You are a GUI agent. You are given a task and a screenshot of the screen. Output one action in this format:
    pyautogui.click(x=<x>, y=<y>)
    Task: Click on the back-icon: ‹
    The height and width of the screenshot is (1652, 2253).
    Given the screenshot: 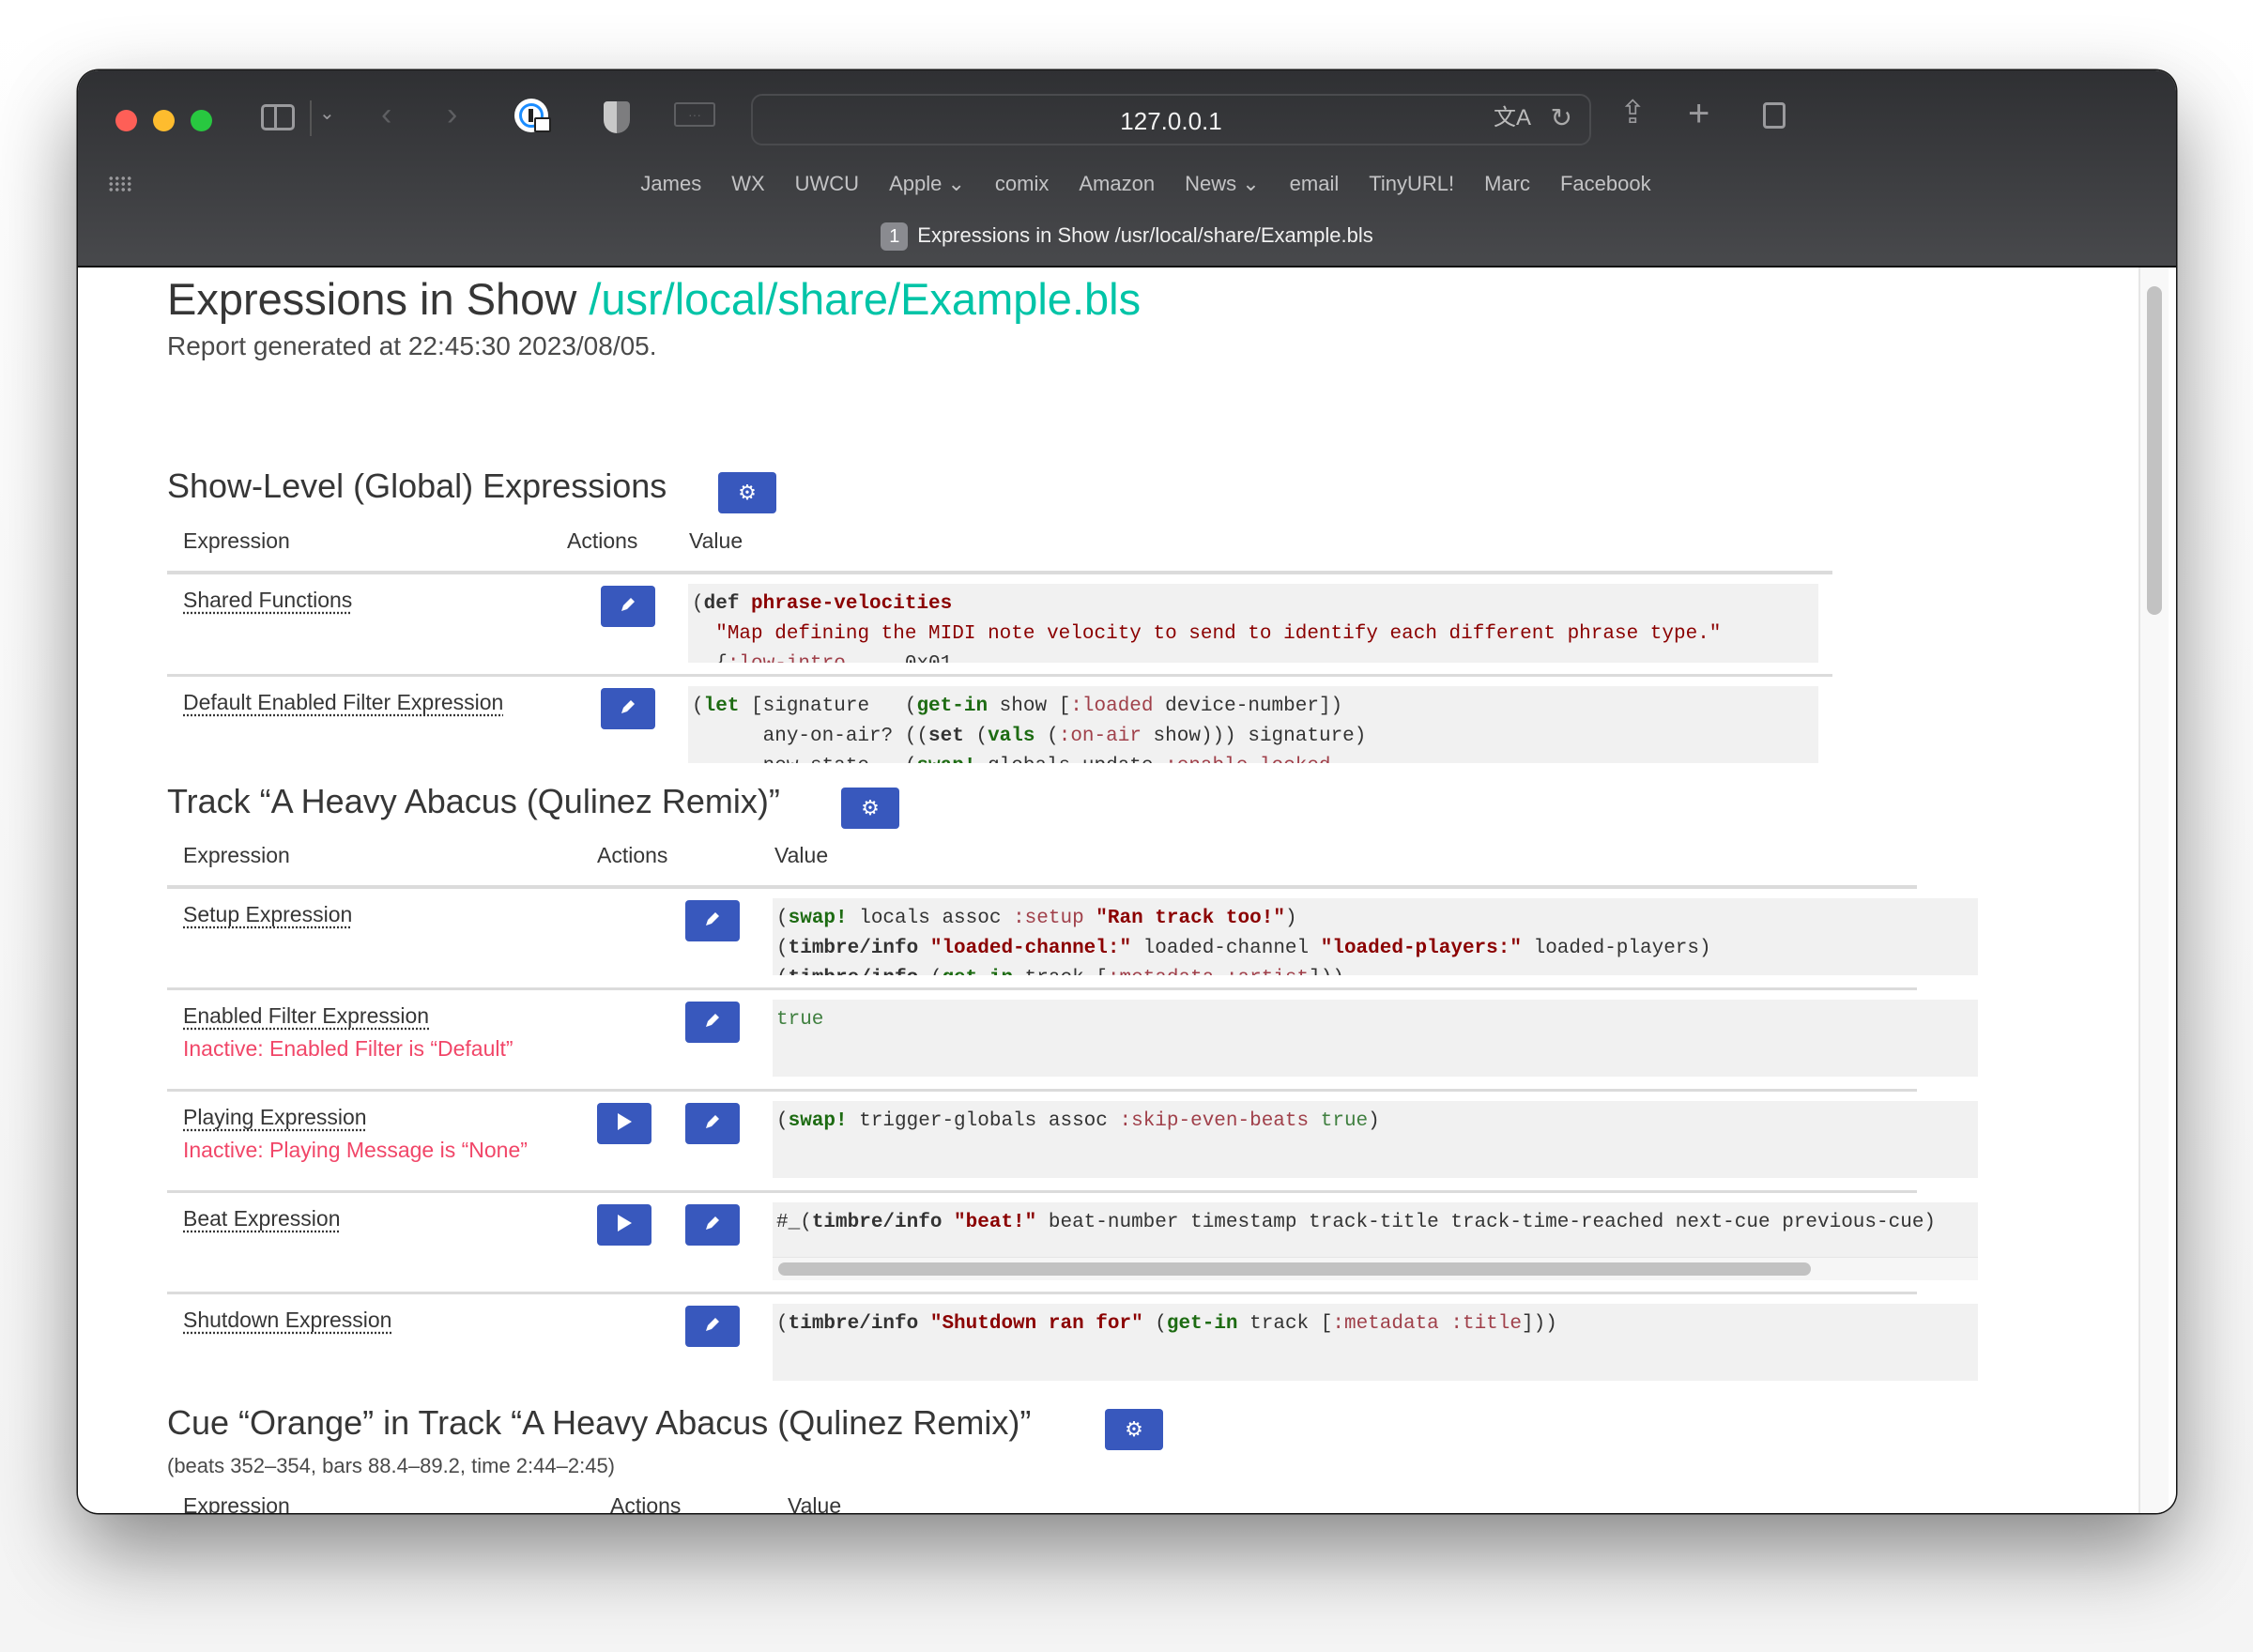 What is the action you would take?
    pyautogui.click(x=386, y=114)
    